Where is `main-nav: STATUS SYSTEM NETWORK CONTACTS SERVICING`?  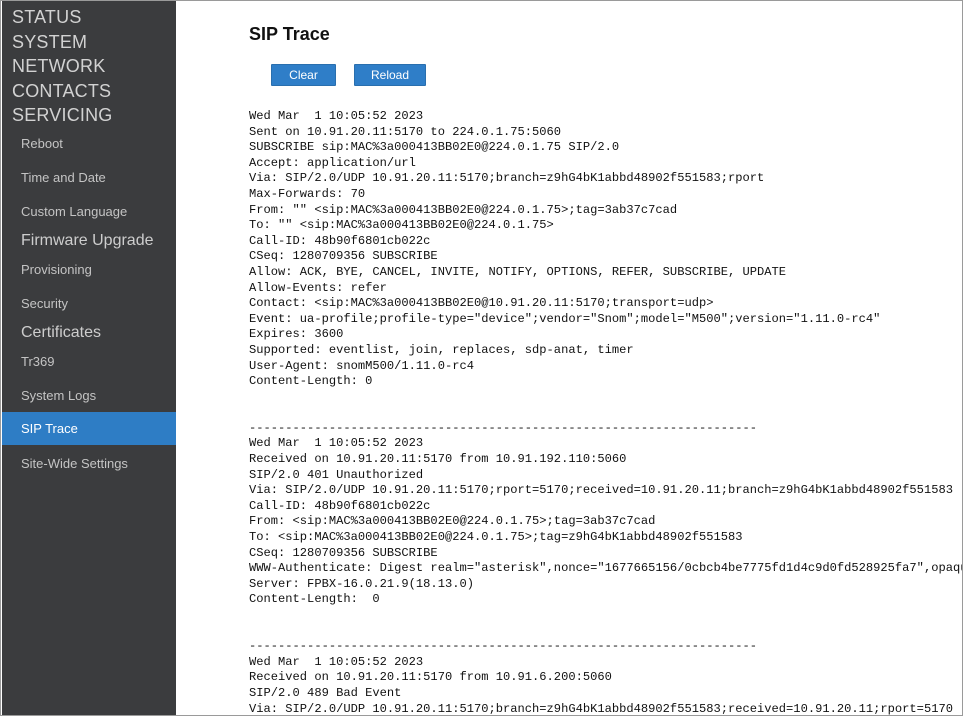 main-nav: STATUS SYSTEM NETWORK CONTACTS SERVICING is located at coordinates (62, 66).